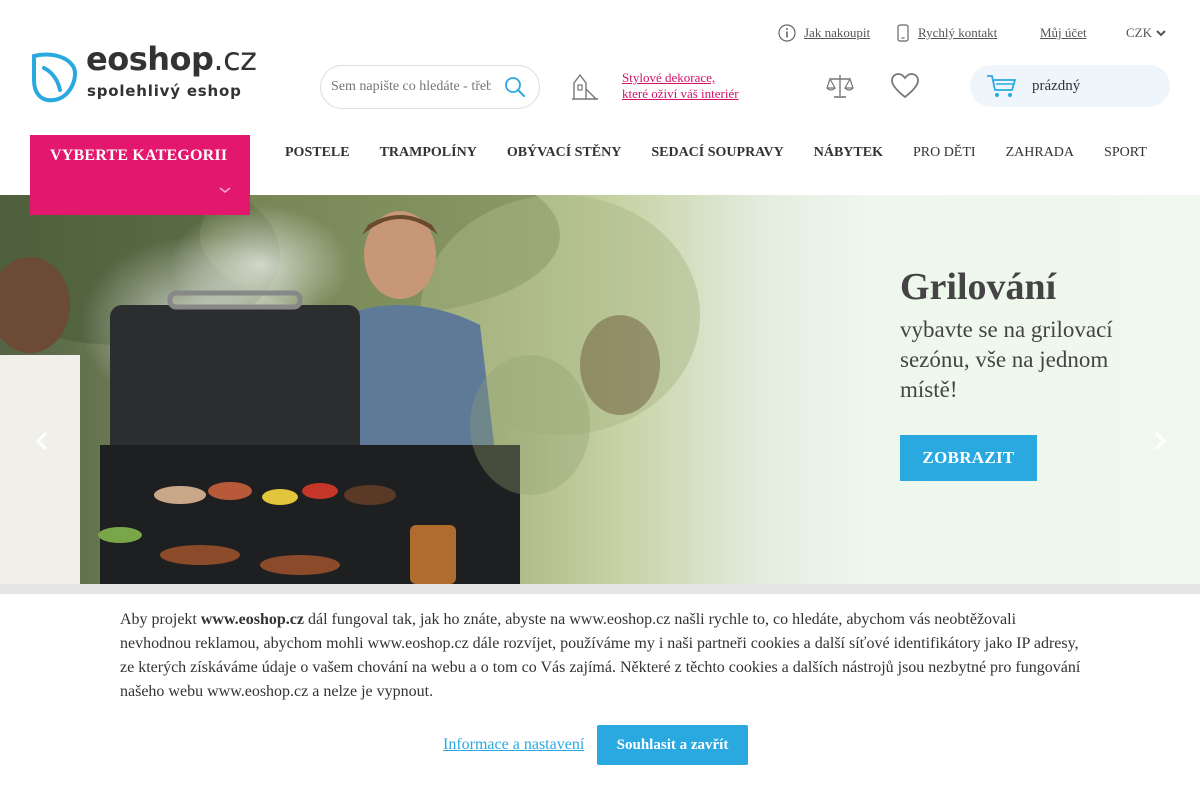 The width and height of the screenshot is (1200, 800). I want to click on logo-brand: eoshop.cz, so click(171, 59).